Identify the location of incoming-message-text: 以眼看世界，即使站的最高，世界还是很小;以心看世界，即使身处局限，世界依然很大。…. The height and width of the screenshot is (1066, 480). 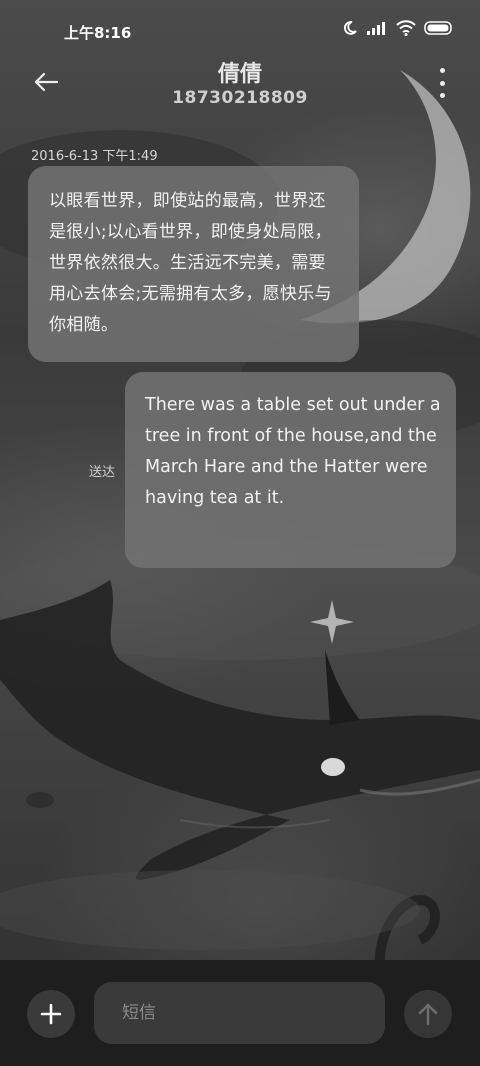
(190, 263).